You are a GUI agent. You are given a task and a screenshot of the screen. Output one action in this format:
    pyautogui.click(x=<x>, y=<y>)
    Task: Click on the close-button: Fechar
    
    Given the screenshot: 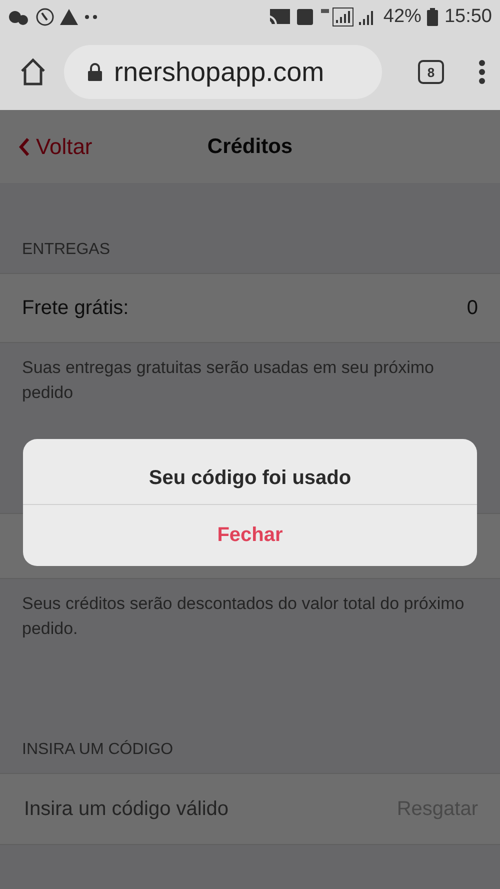 What is the action you would take?
    pyautogui.click(x=250, y=535)
    